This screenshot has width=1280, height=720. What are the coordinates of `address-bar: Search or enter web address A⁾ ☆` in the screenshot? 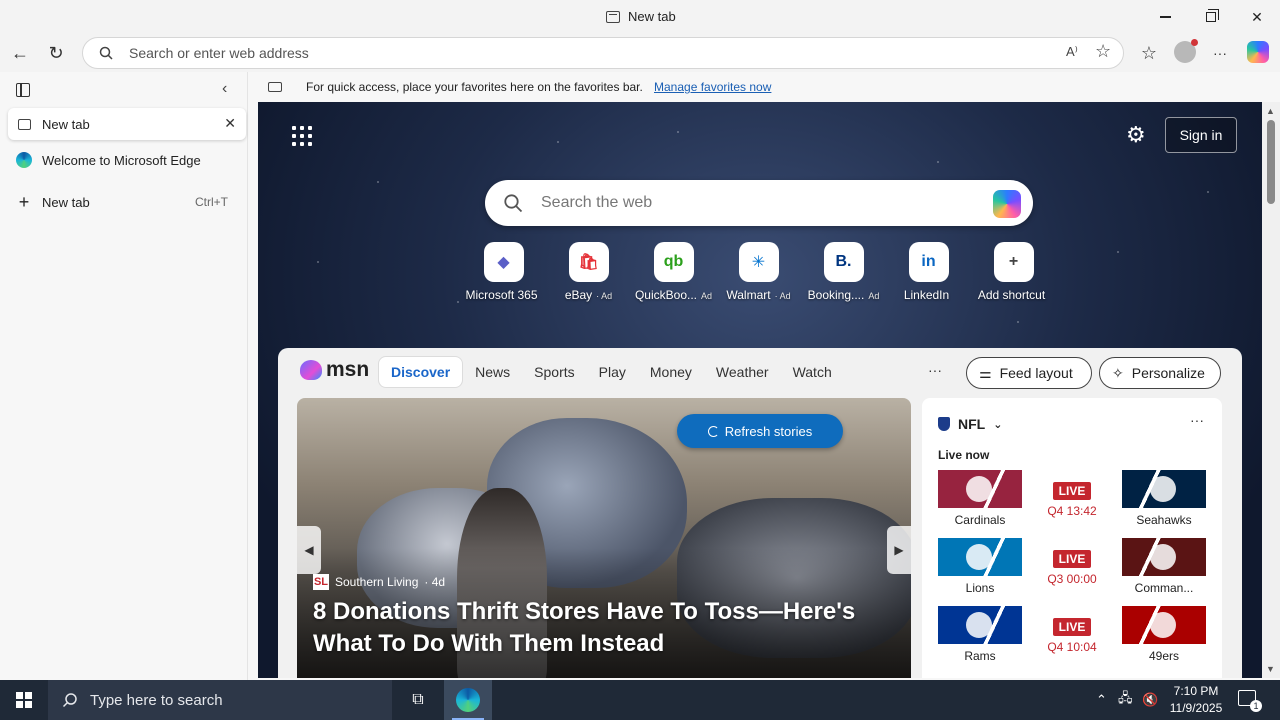 It's located at (603, 53).